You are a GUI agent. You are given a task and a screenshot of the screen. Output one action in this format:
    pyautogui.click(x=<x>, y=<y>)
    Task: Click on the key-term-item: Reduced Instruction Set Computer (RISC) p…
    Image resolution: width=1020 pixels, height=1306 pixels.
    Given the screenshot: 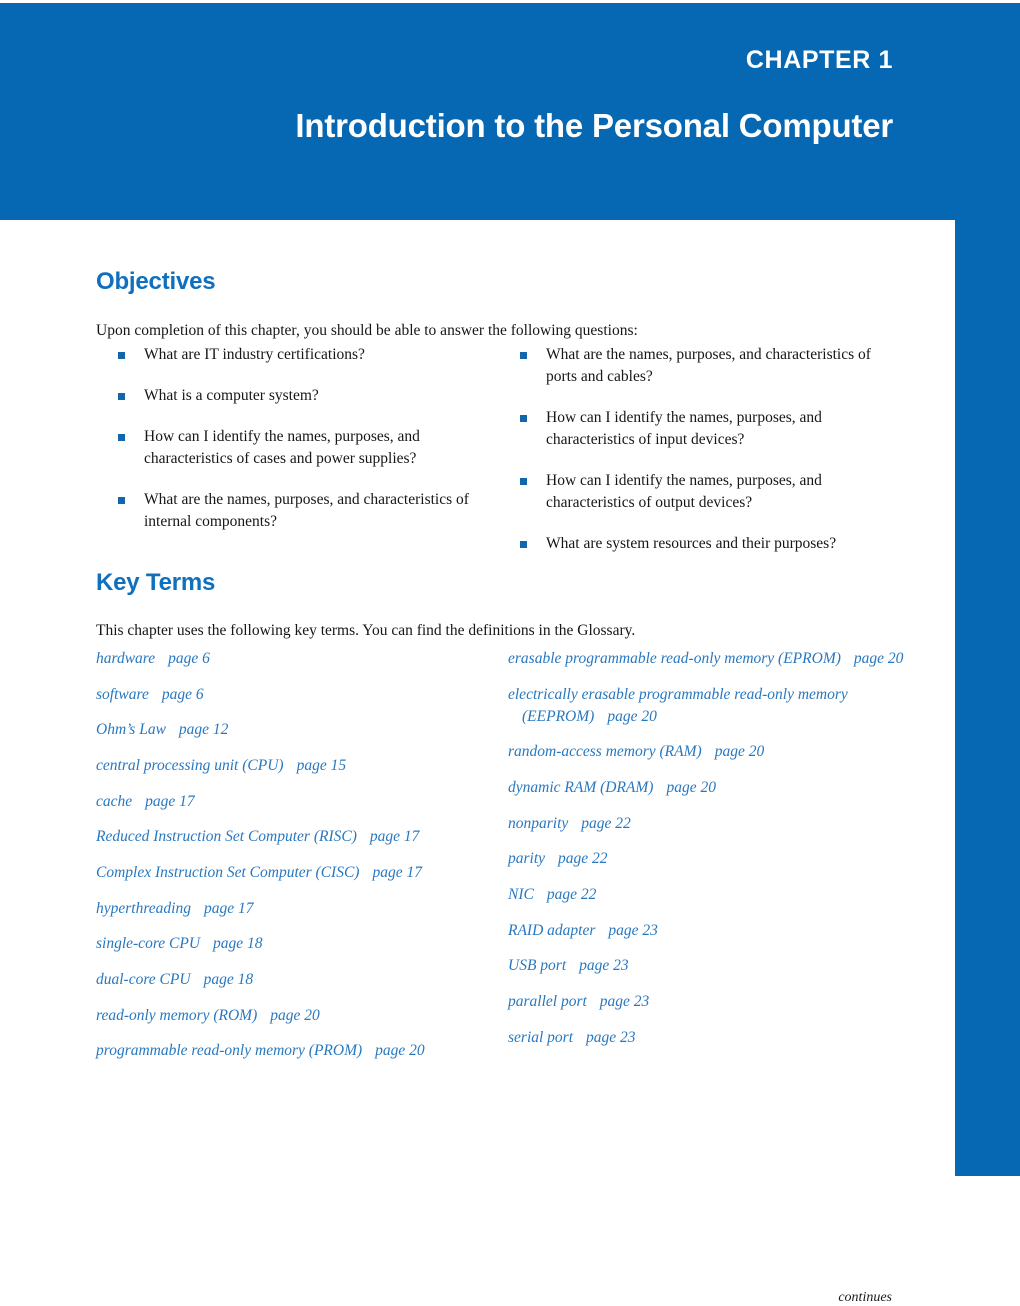 What is the action you would take?
    pyautogui.click(x=296, y=837)
    